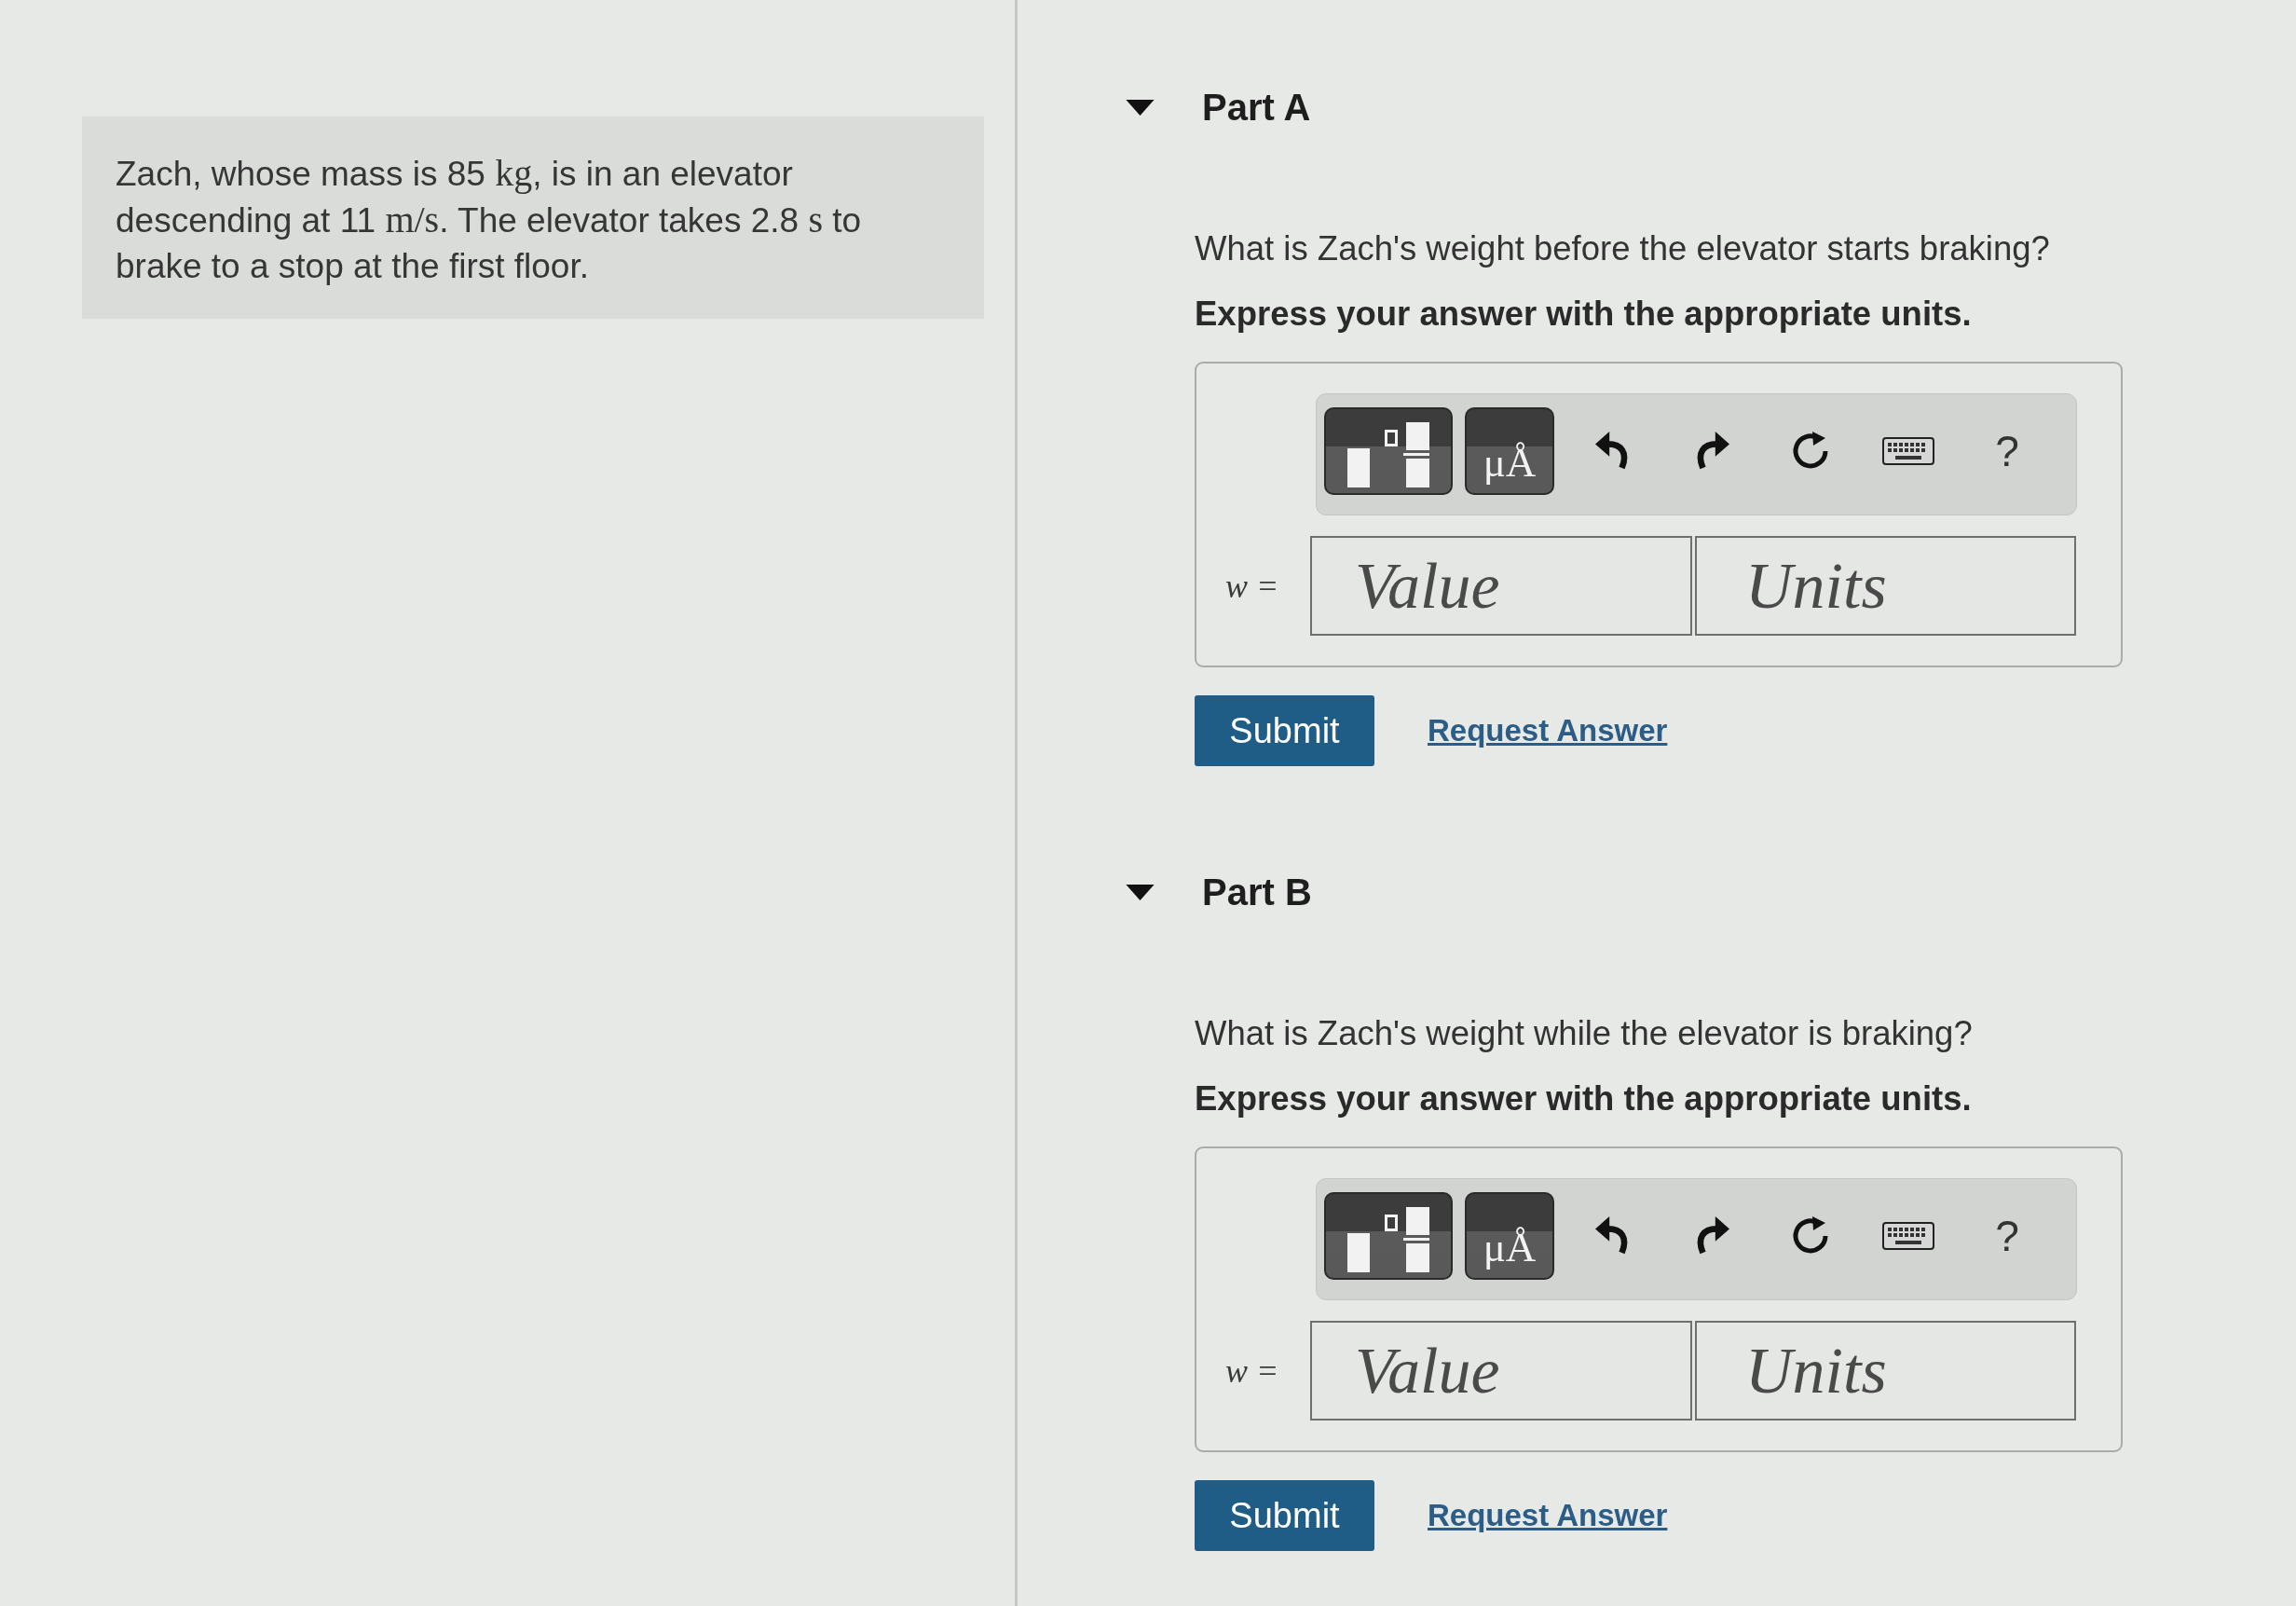 The width and height of the screenshot is (2296, 1606). What do you see at coordinates (489, 219) in the screenshot?
I see `problem-text: Zach, whose mass is 85 kg, is in an elevator descending at 11 m/s. The elevator takes 2.8 s to brake to a stop at the first floor.` at bounding box center [489, 219].